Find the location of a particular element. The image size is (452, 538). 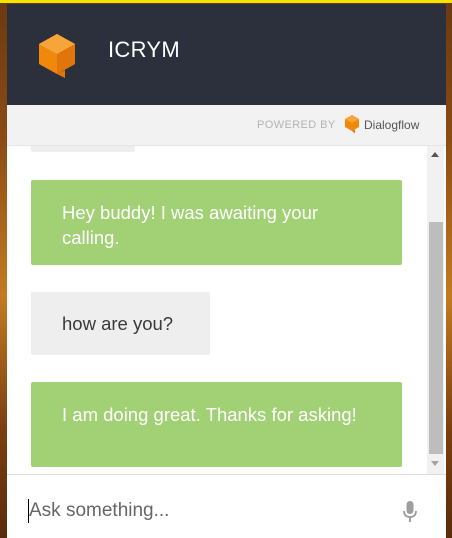

powered-by-label: POWERED BY is located at coordinates (296, 125).